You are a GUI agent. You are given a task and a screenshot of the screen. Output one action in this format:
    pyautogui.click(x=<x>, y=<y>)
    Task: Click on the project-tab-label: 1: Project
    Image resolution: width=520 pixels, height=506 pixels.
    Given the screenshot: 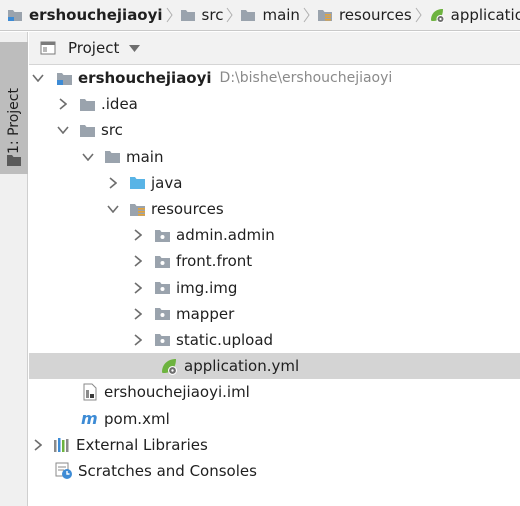 What is the action you would take?
    pyautogui.click(x=14, y=121)
    